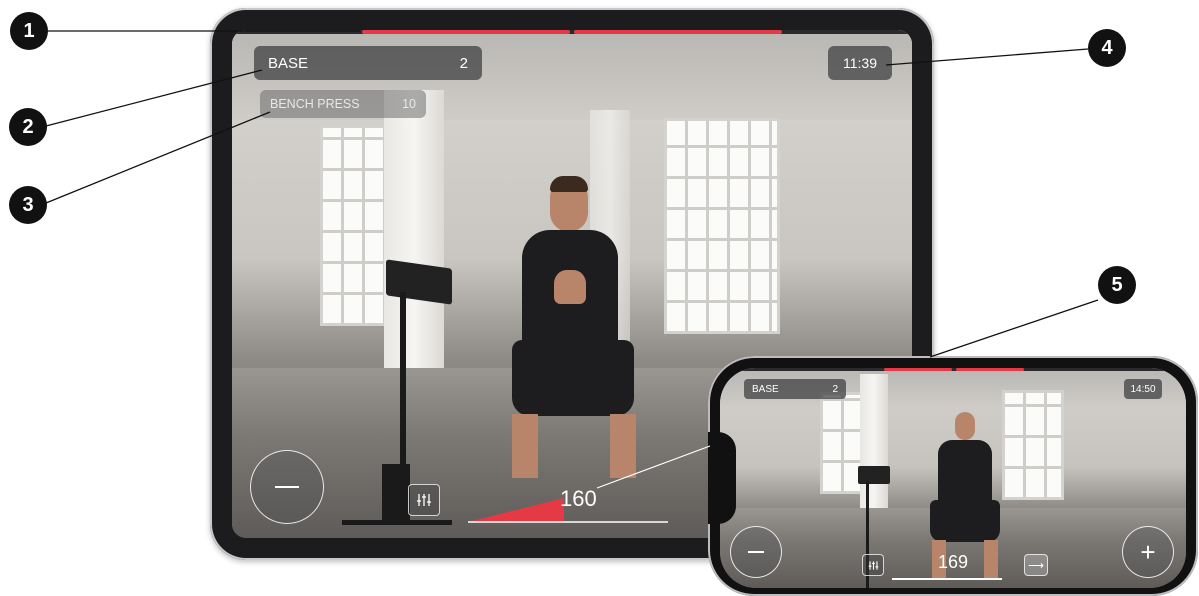  What do you see at coordinates (396, 494) in the screenshot?
I see `tablet-stand-base` at bounding box center [396, 494].